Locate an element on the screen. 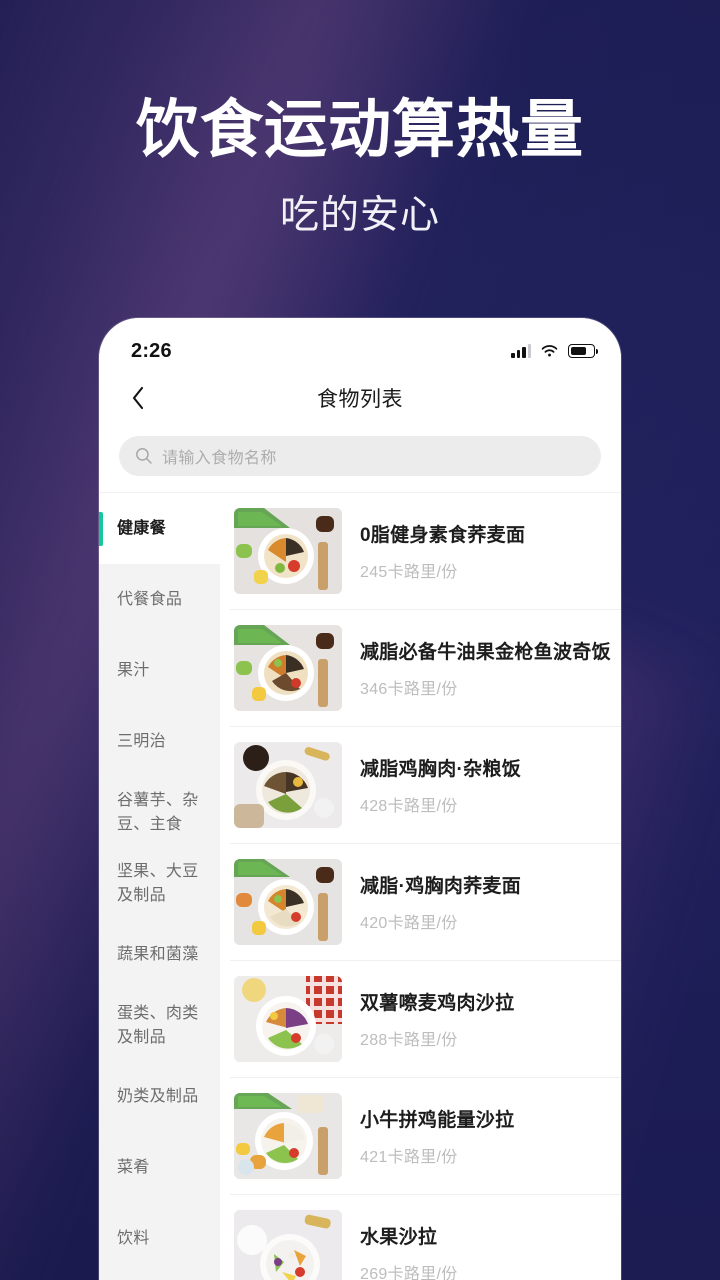 The image size is (720, 1280). food-list-item: 双薯嚓麦鸡肉沙拉 288卡路里/份 is located at coordinates (425, 1019).